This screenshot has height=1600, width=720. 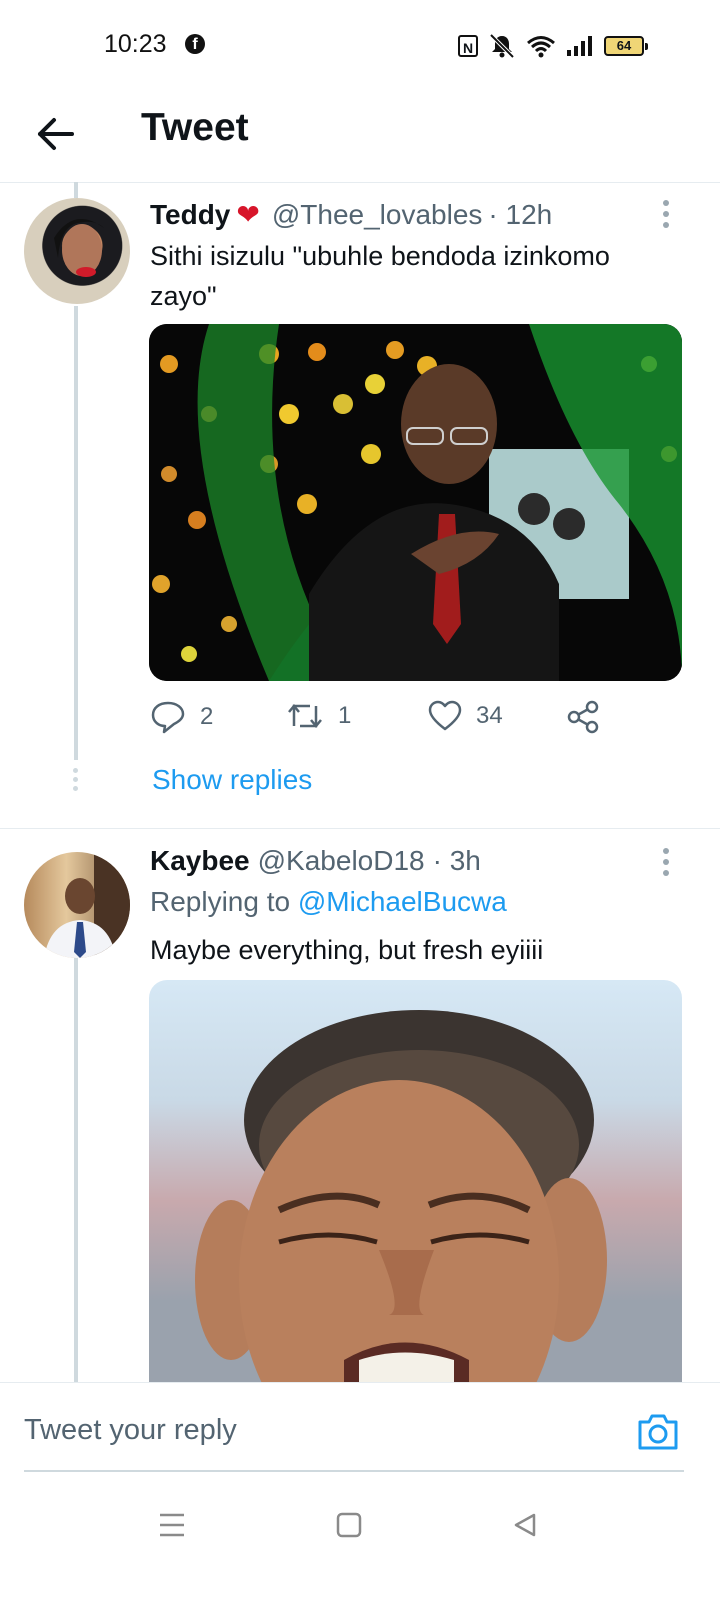 What do you see at coordinates (360, 1545) in the screenshot?
I see `system-nav-bar` at bounding box center [360, 1545].